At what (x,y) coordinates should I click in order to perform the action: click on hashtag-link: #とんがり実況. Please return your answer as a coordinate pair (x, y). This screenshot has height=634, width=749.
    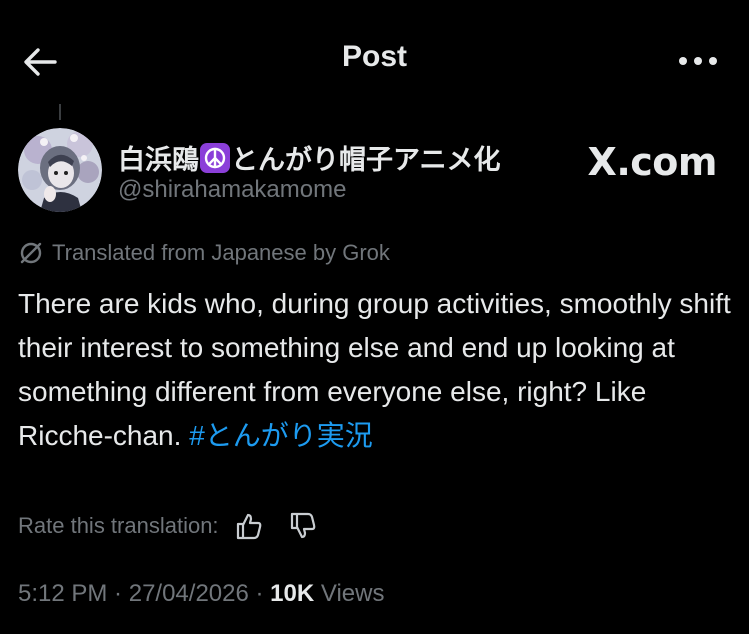
    Looking at the image, I should click on (281, 435).